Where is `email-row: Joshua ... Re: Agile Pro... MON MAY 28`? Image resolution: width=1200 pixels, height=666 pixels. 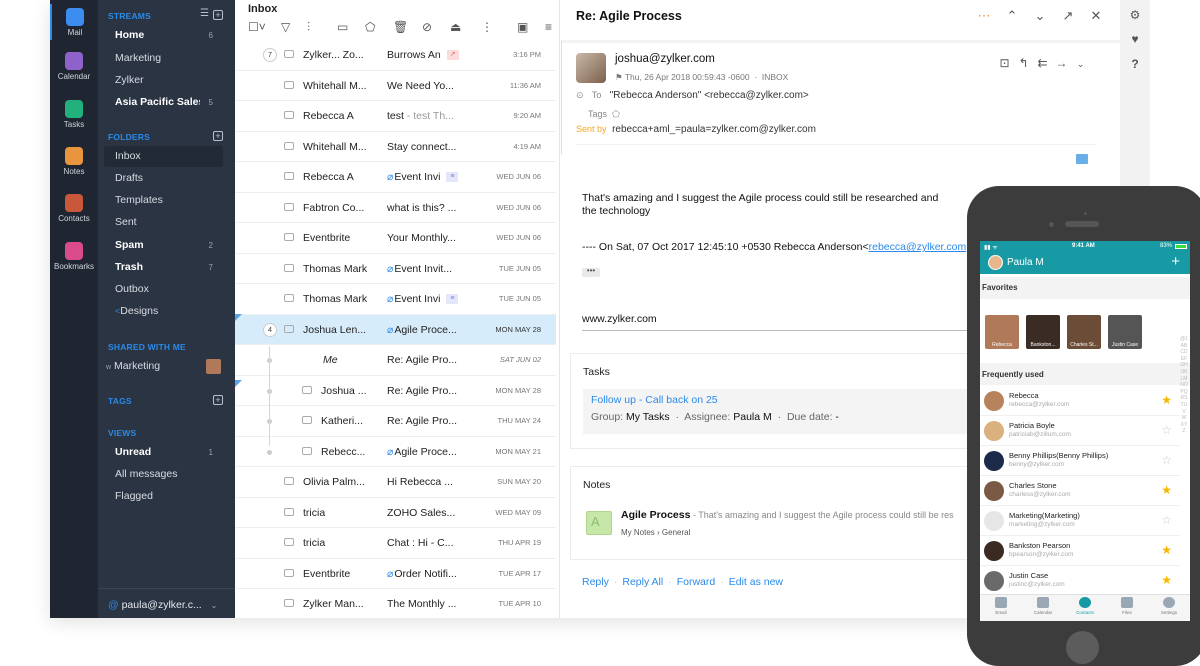
email-row: Joshua ... Re: Agile Pro... MON MAY 28 is located at coordinates (395, 391).